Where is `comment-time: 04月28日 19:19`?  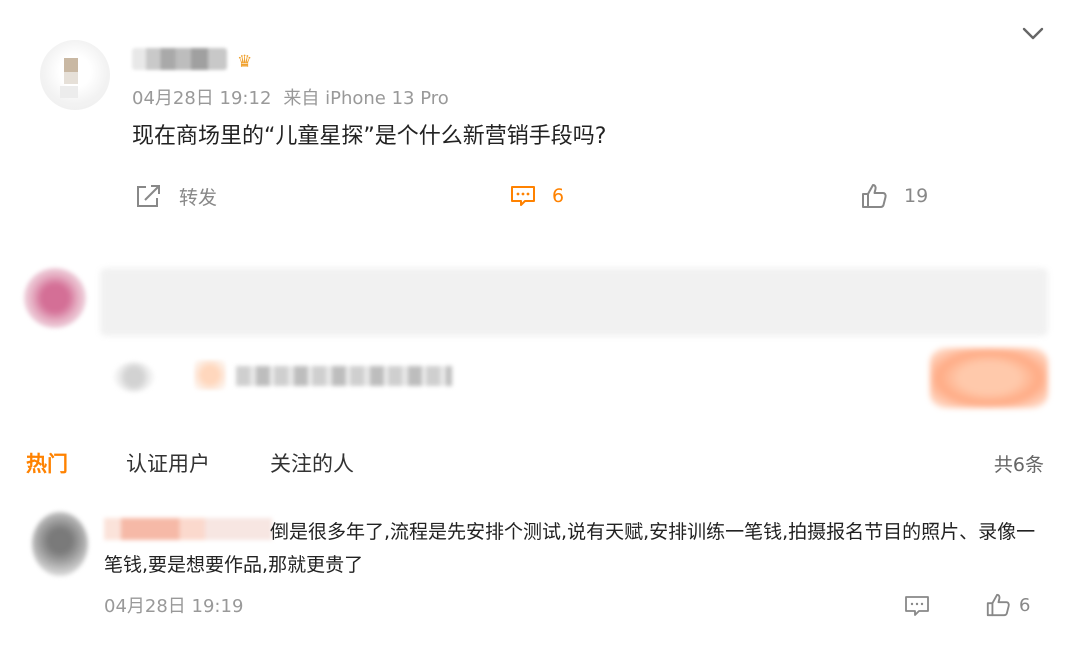
comment-time: 04月28日 19:19 is located at coordinates (174, 606).